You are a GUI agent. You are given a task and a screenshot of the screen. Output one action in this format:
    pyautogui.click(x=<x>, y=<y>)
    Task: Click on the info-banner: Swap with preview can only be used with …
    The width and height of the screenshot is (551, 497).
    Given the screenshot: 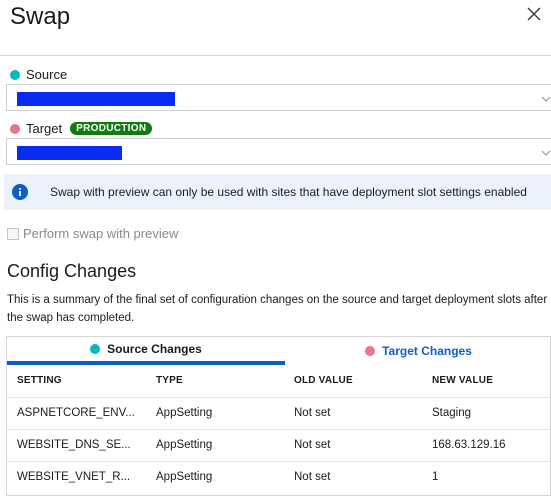 What is the action you would take?
    pyautogui.click(x=277, y=192)
    